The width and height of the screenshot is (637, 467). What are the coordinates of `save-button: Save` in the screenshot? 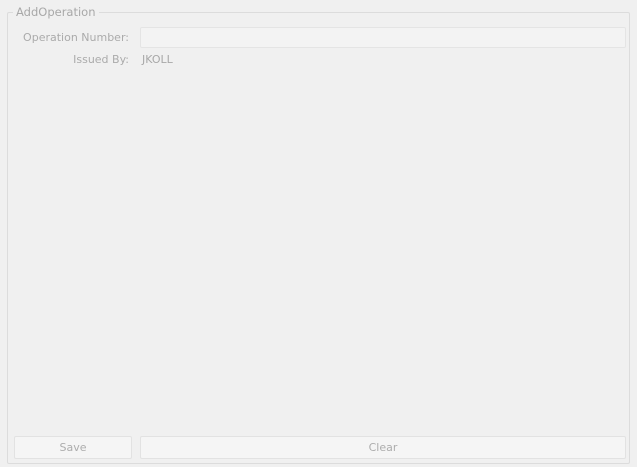 It's located at (73, 447).